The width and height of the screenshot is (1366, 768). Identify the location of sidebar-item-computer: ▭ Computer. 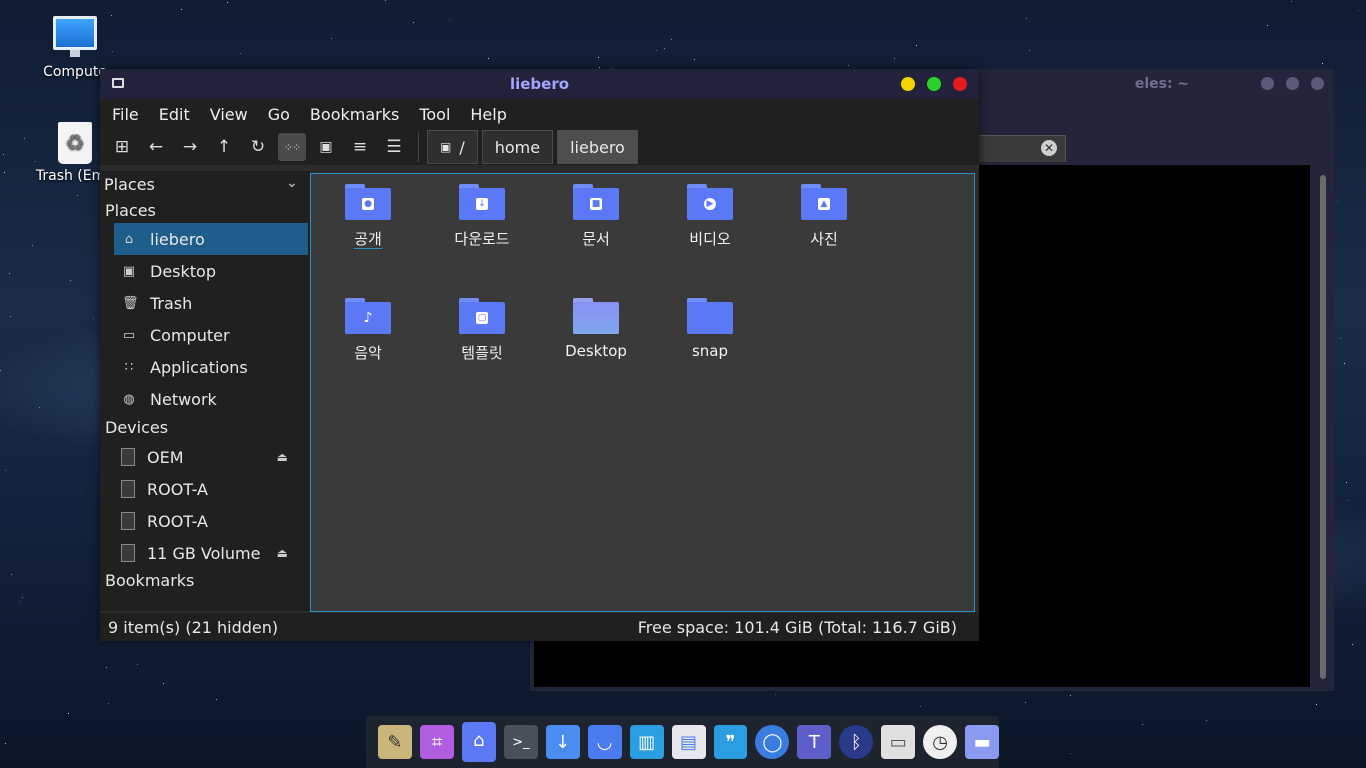
(211, 335).